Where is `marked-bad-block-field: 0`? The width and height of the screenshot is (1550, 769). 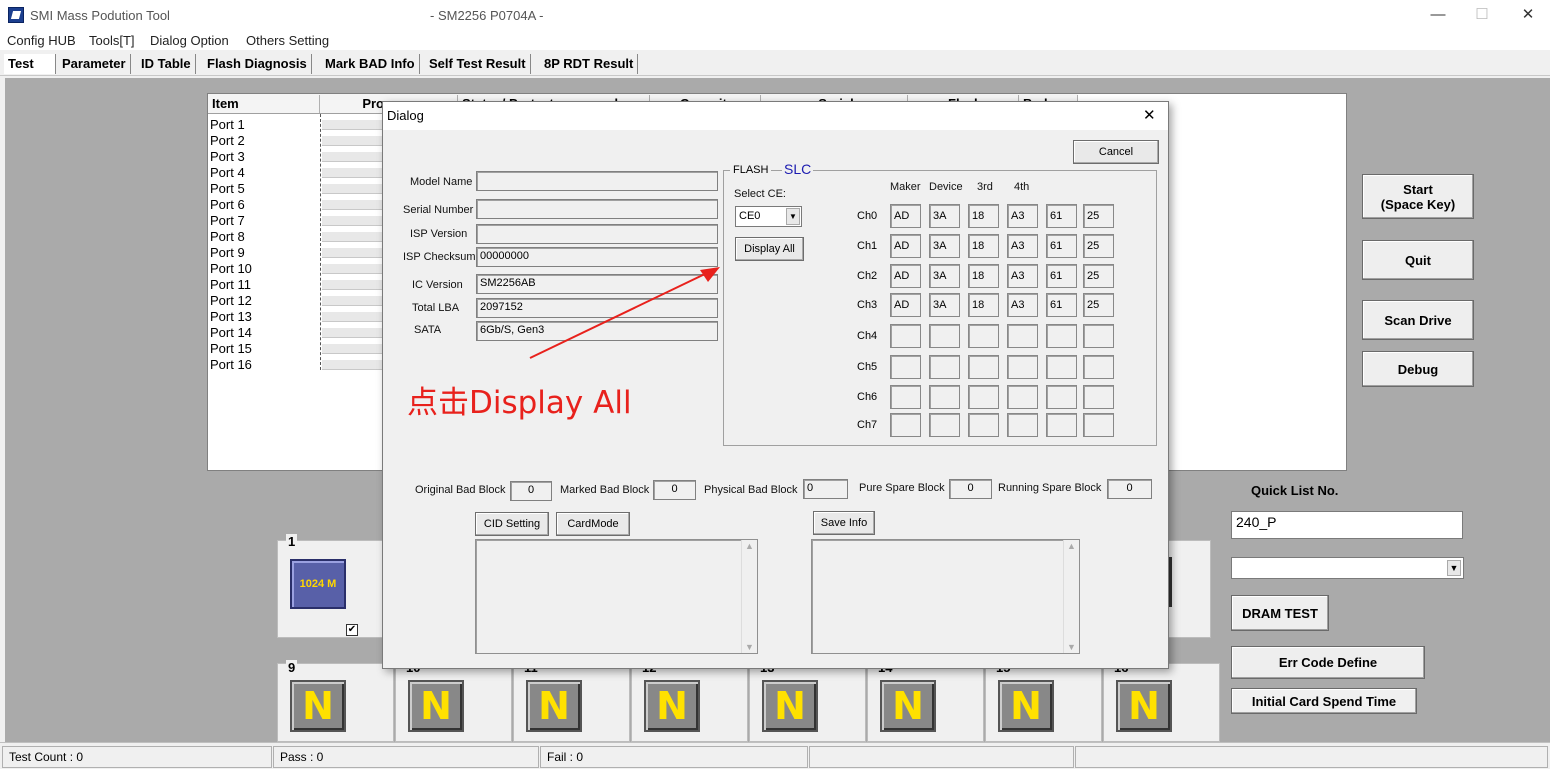 marked-bad-block-field: 0 is located at coordinates (674, 490).